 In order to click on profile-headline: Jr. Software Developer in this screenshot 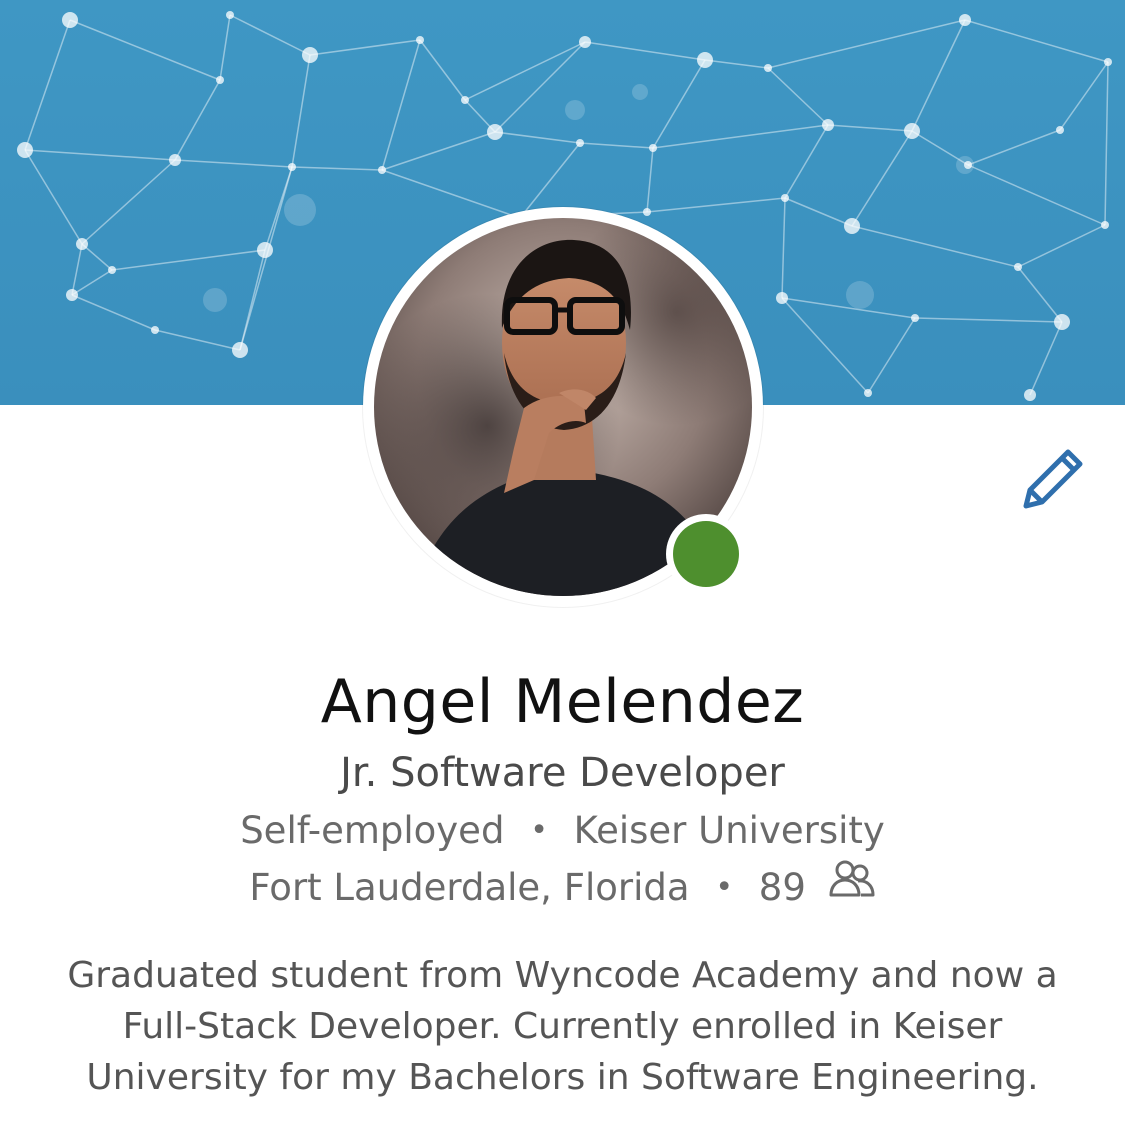, I will do `click(562, 773)`.